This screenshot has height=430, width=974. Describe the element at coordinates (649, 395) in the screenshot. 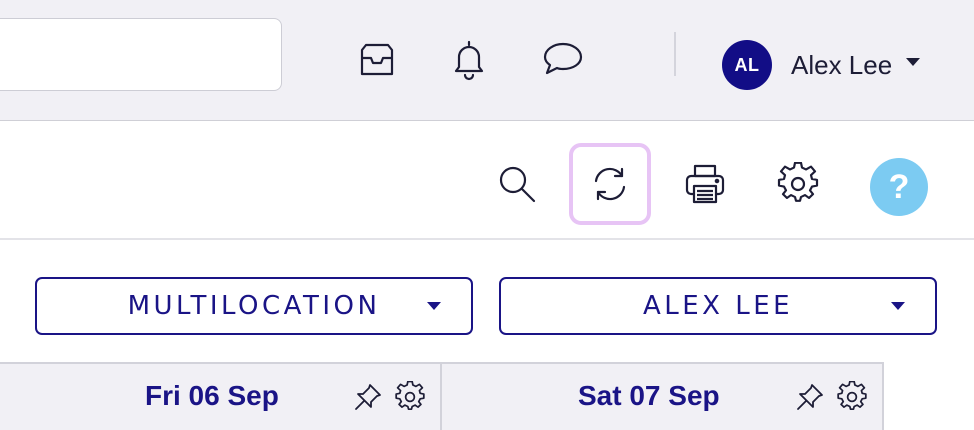

I see `day-label: Sat 07 Sep` at that location.